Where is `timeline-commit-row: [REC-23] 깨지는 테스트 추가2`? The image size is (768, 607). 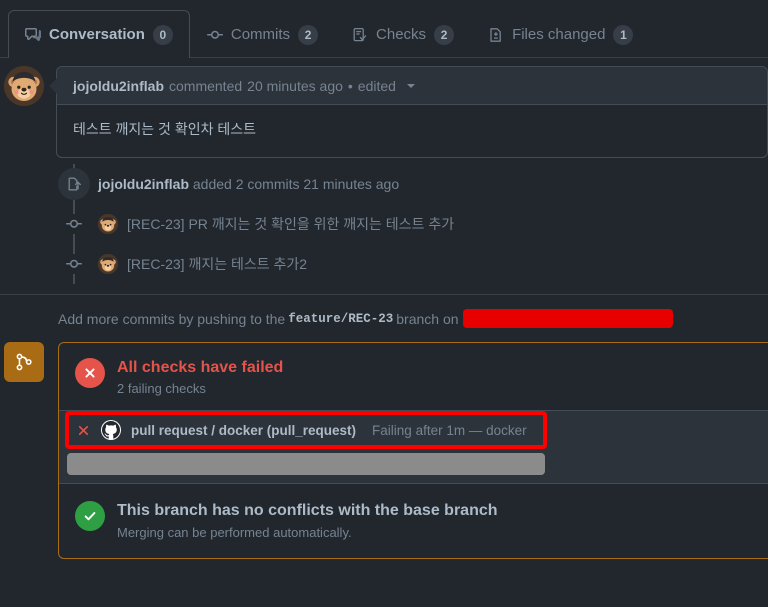 timeline-commit-row: [REC-23] 깨지는 테스트 추가2 is located at coordinates (384, 264).